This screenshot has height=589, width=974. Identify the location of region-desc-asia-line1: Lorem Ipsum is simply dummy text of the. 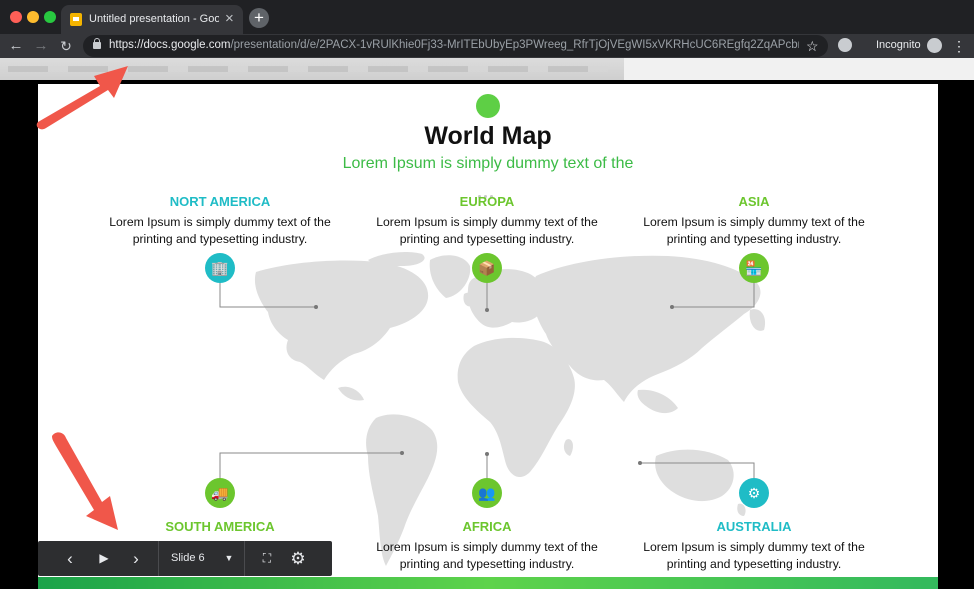
(754, 222).